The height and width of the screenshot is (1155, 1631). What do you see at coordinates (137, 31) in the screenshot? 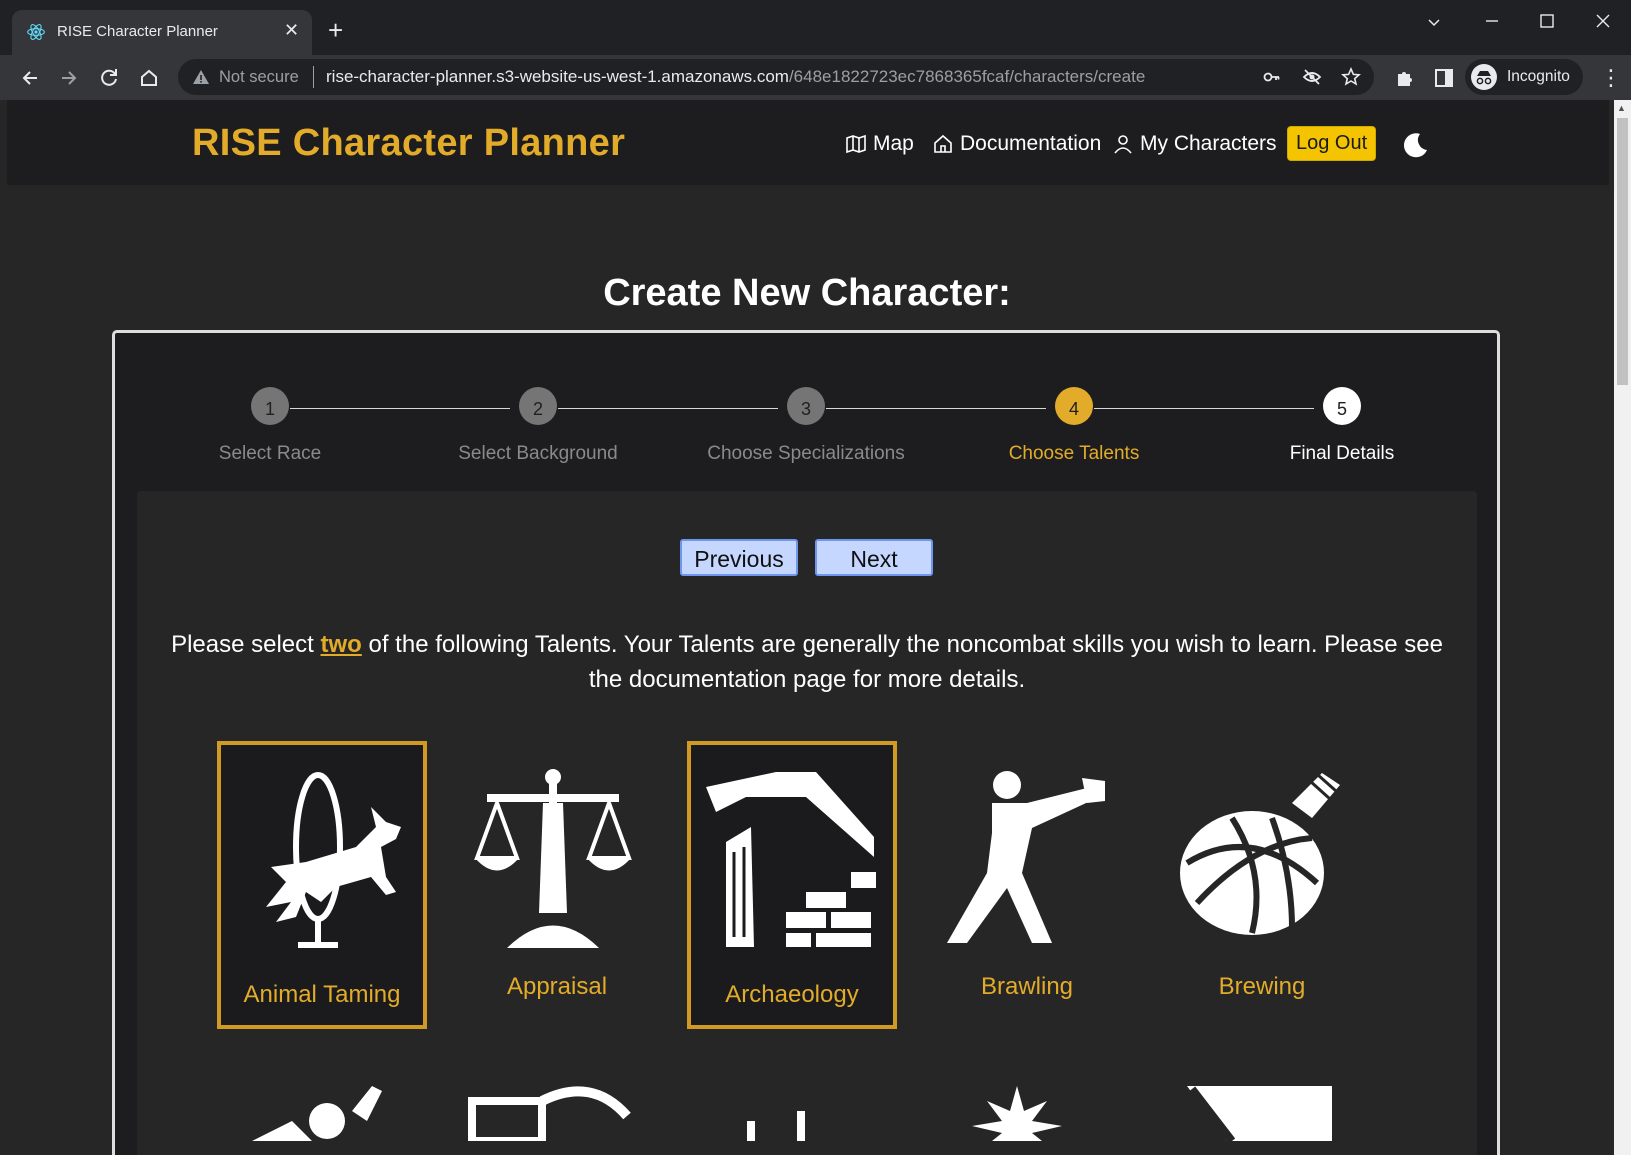
I see `tab-title: RISE Character Planner` at bounding box center [137, 31].